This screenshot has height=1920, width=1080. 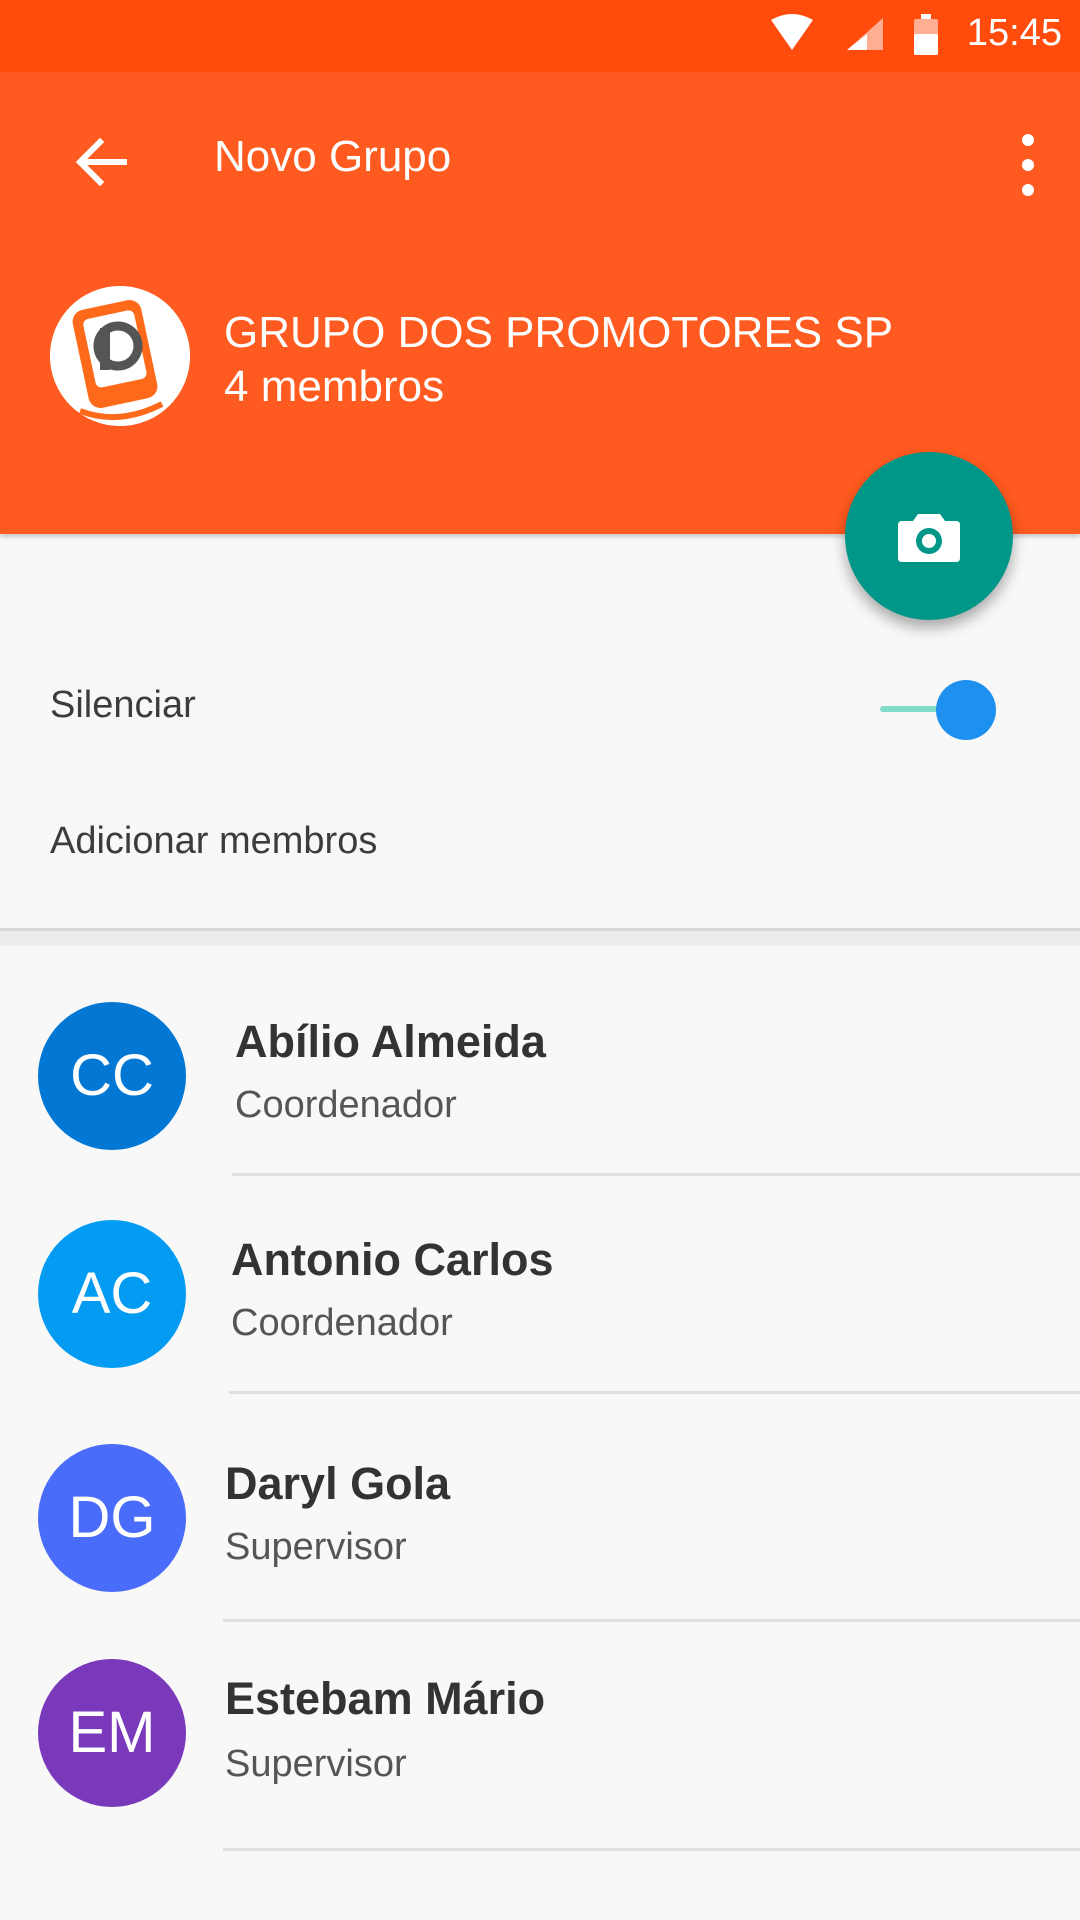 I want to click on member-name: Estebam Mário, so click(x=385, y=1698).